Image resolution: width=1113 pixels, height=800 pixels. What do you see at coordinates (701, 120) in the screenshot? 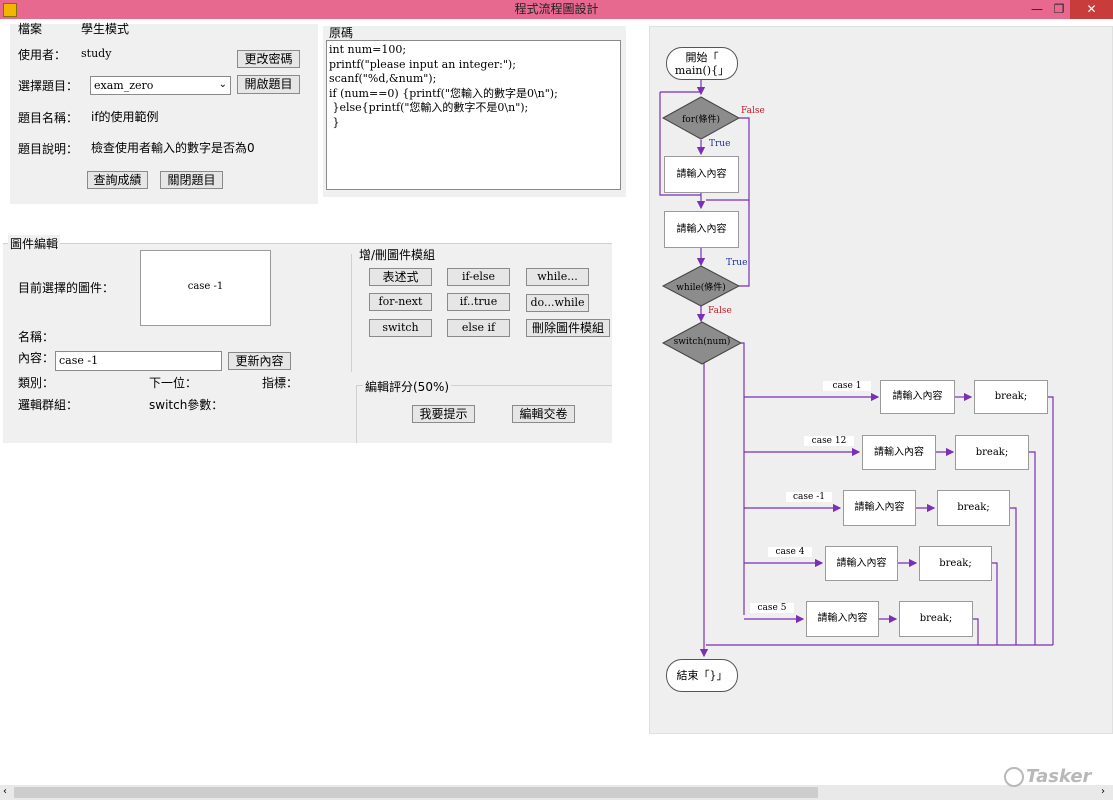
I see `for-label: for(條件)` at bounding box center [701, 120].